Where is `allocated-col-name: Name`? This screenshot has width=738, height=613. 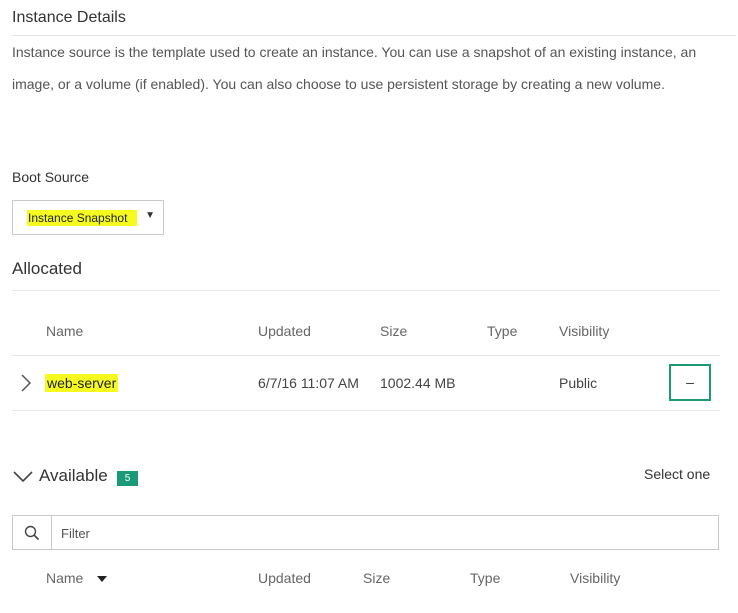
allocated-col-name: Name is located at coordinates (64, 331).